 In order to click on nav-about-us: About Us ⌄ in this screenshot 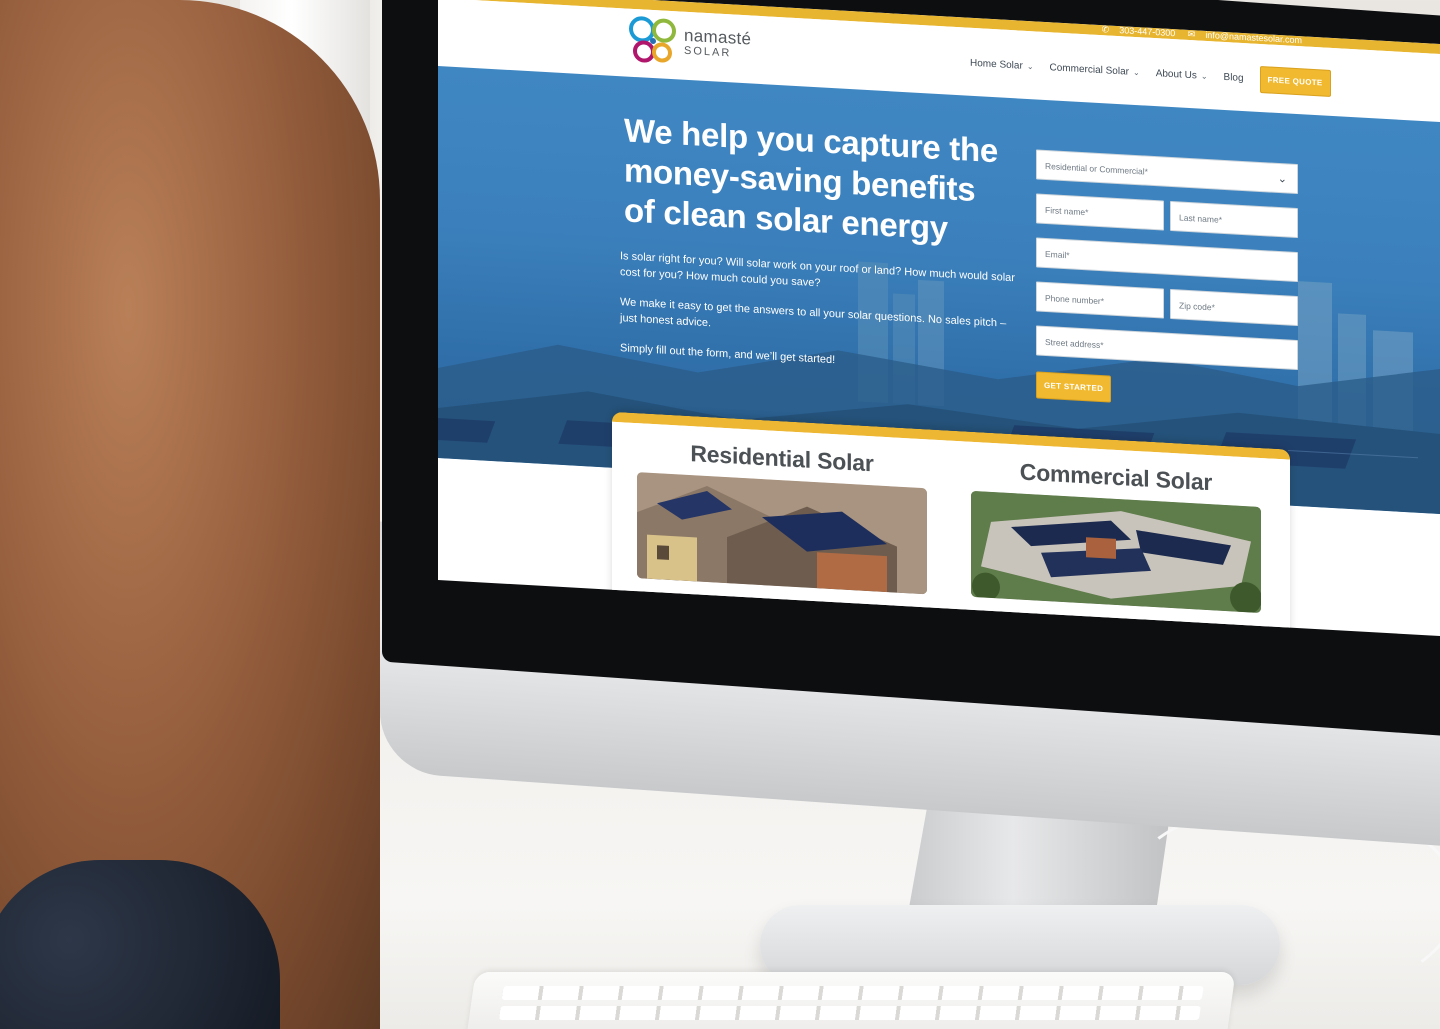, I will do `click(1182, 75)`.